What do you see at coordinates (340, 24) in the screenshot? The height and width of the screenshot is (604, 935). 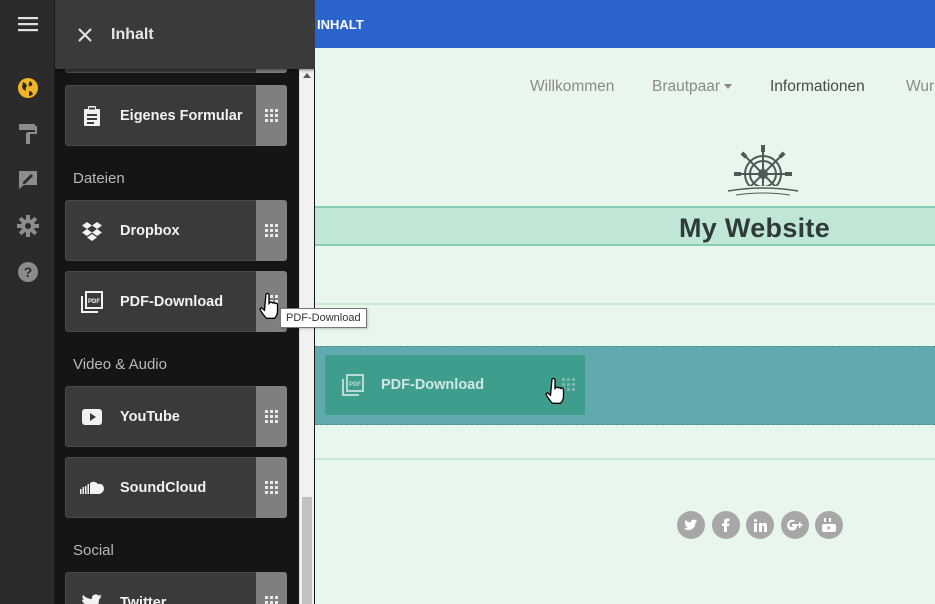 I see `top-bar-title: INHALT` at bounding box center [340, 24].